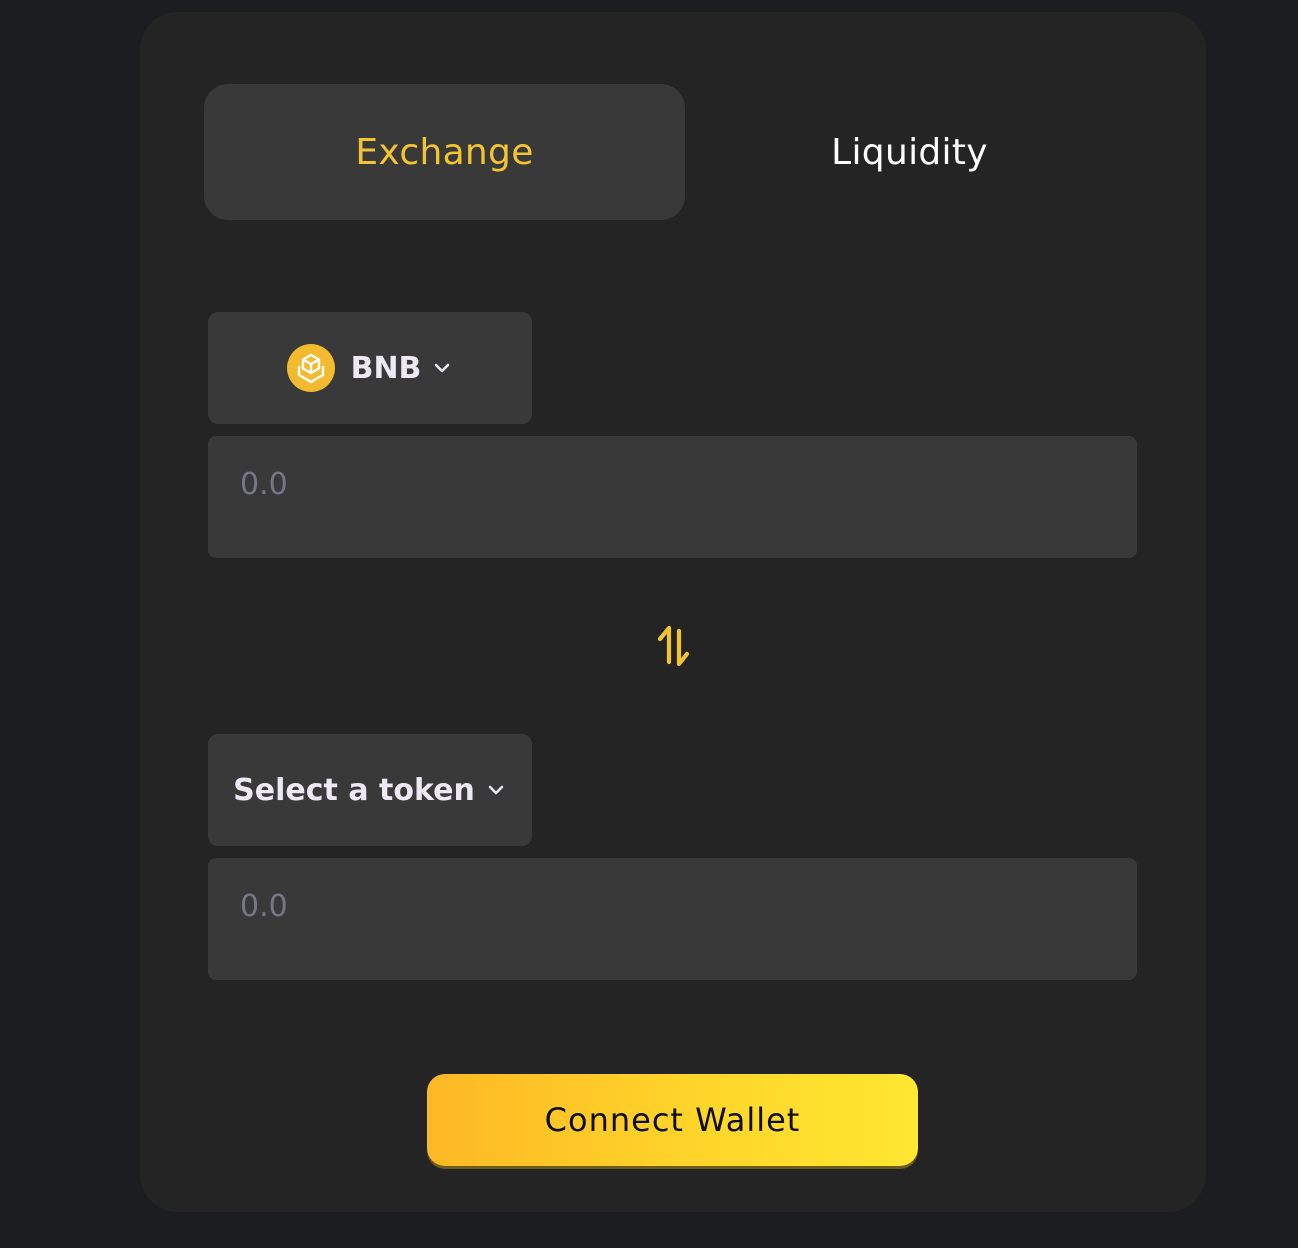 The height and width of the screenshot is (1248, 1298). I want to click on swap-arrows-icon, so click(674, 647).